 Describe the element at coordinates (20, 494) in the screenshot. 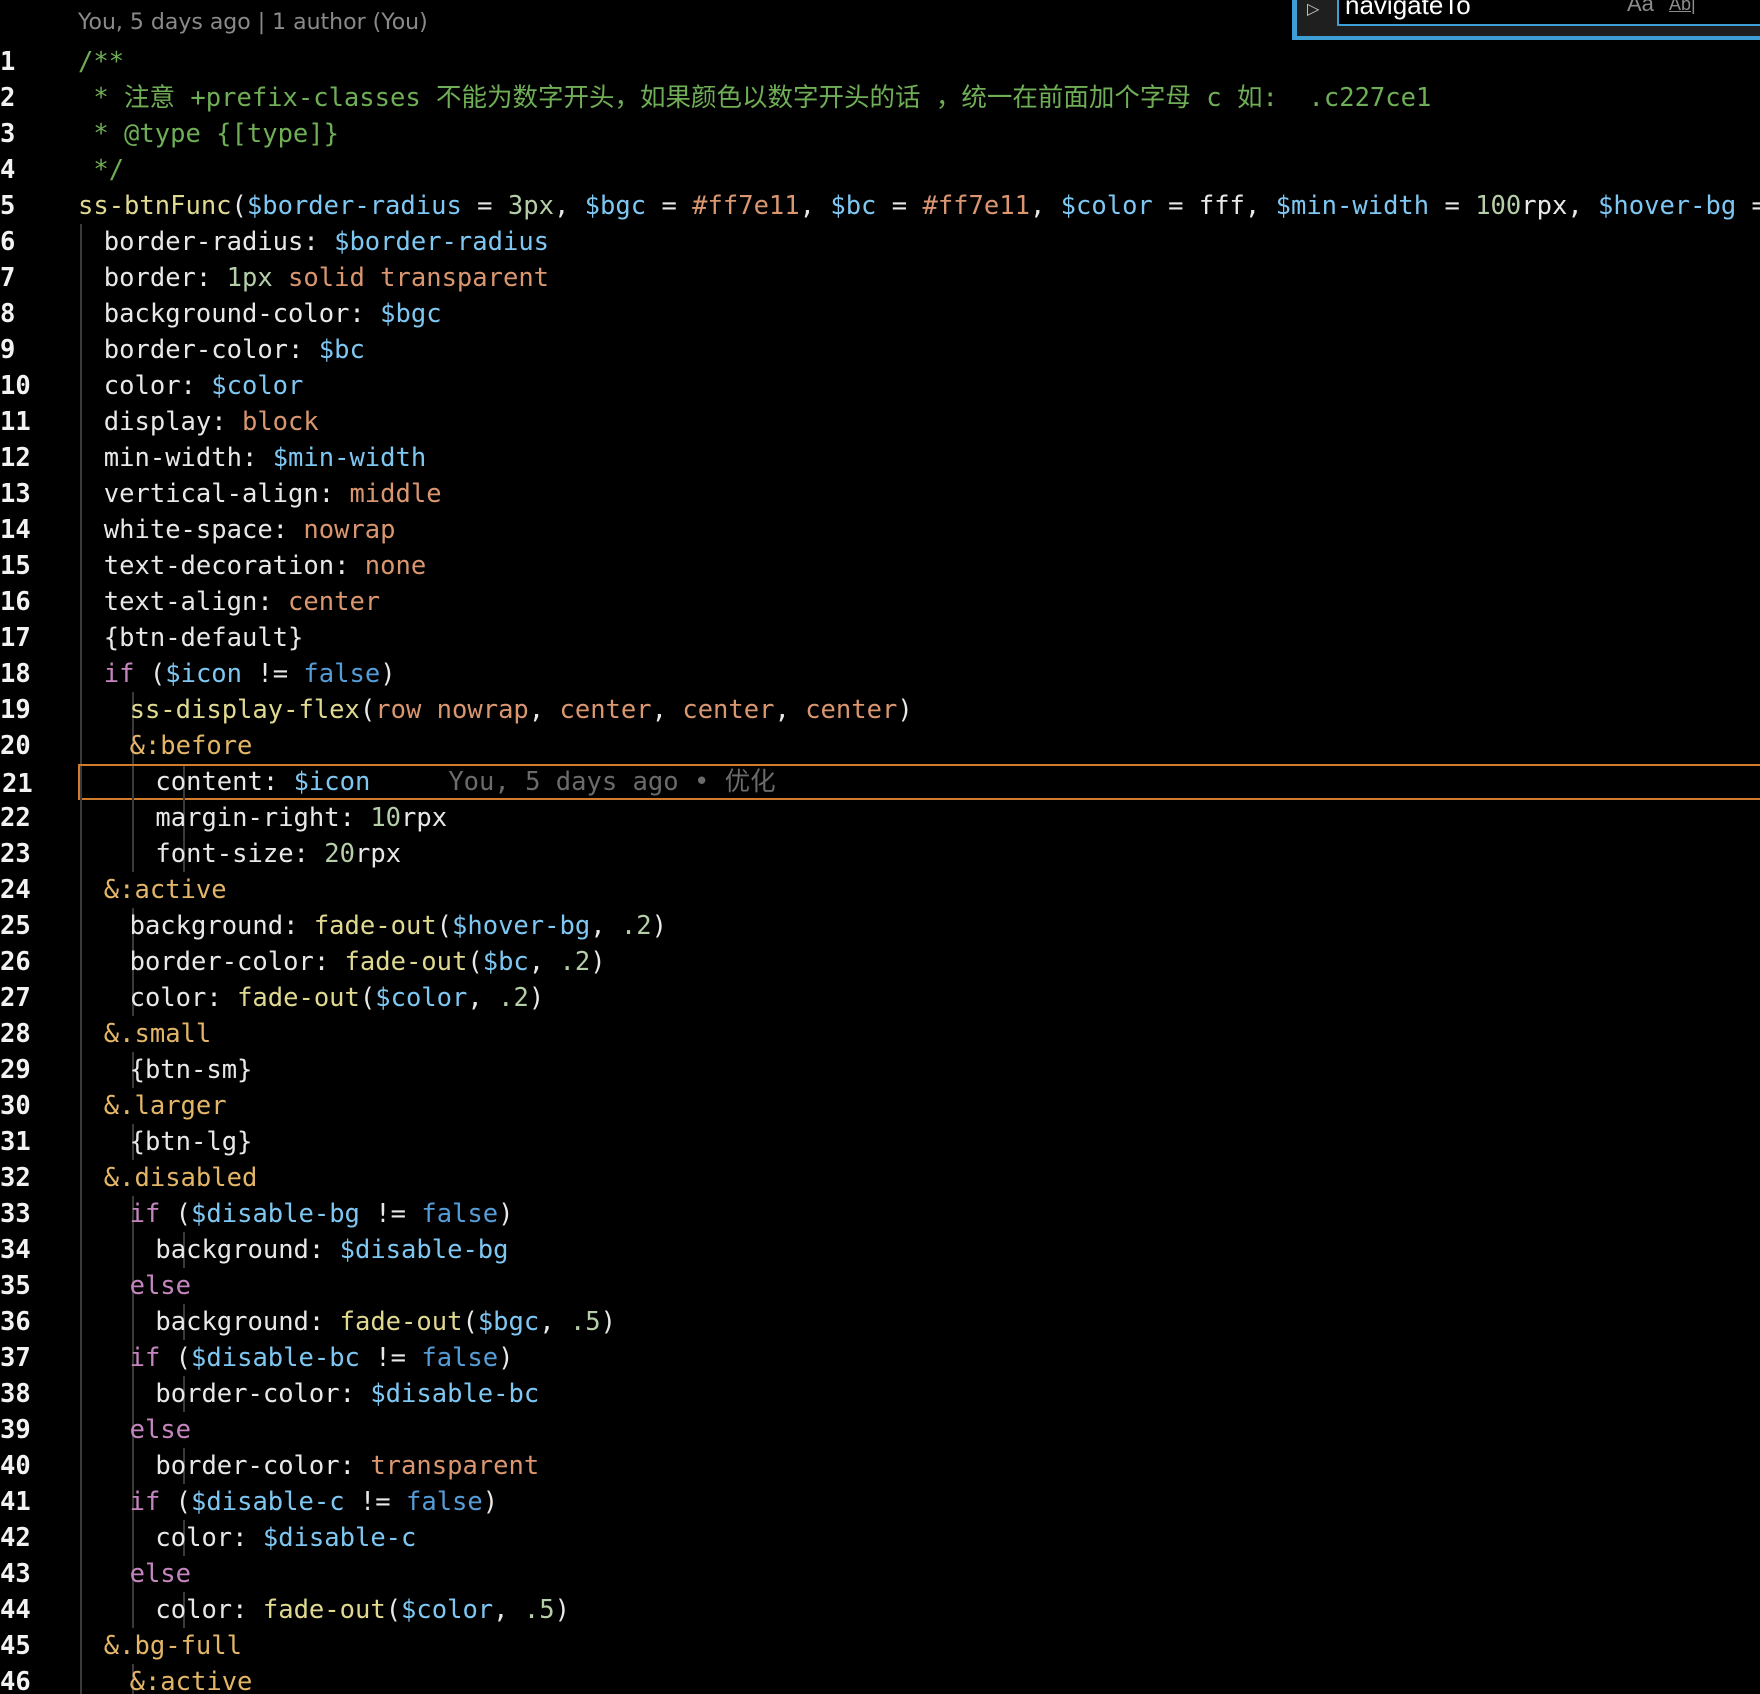

I see `line-number: 13` at that location.